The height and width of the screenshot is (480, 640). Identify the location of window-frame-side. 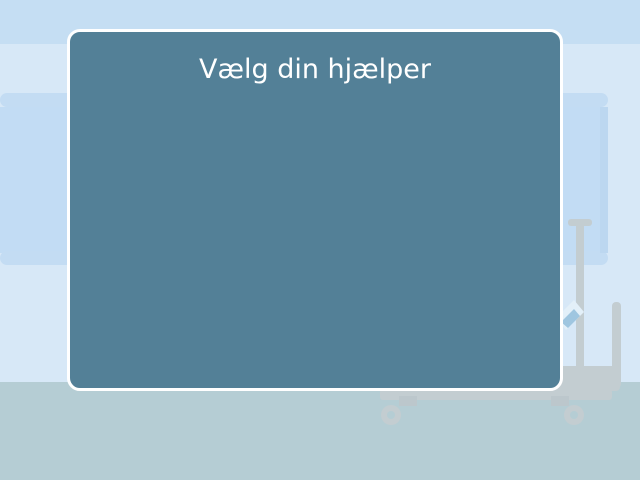
(604, 180).